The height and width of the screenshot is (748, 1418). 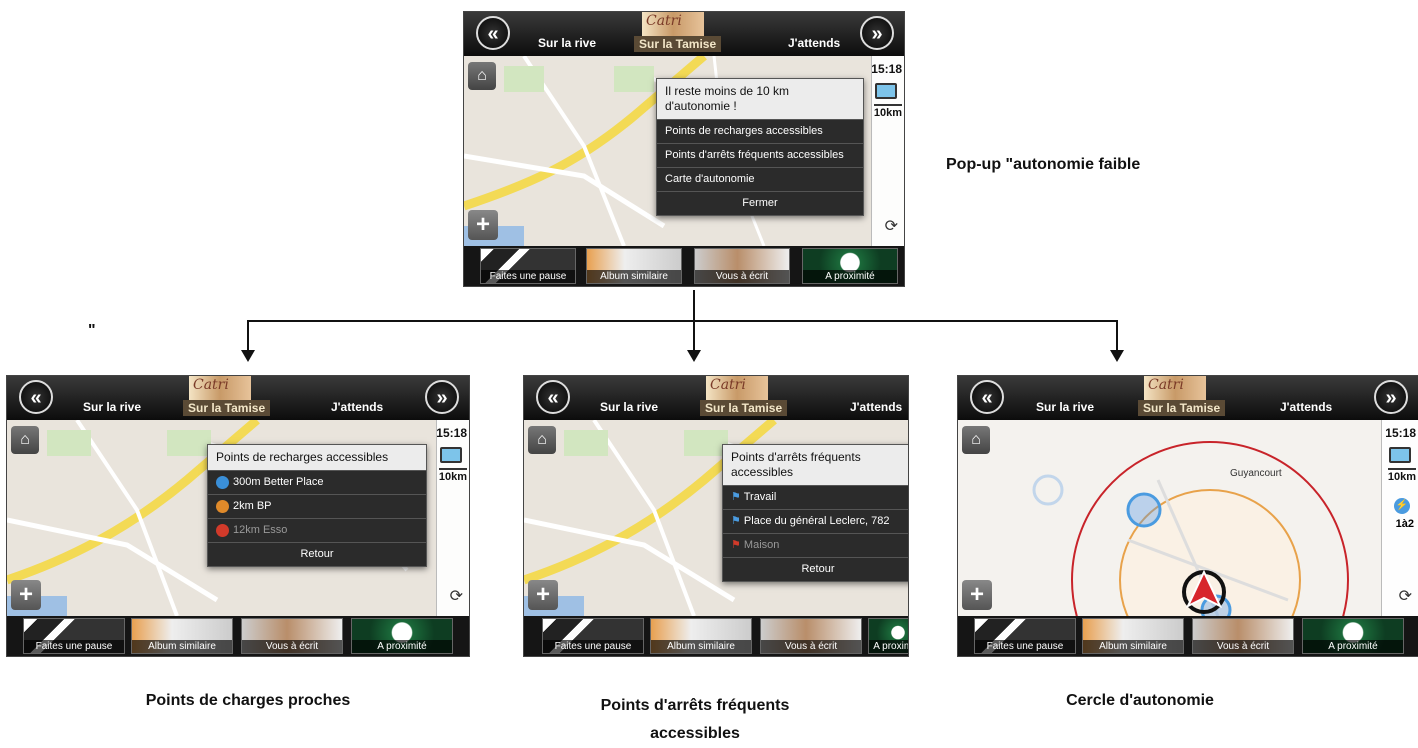 What do you see at coordinates (317, 482) in the screenshot?
I see `charge-point-row: 300m Better Place` at bounding box center [317, 482].